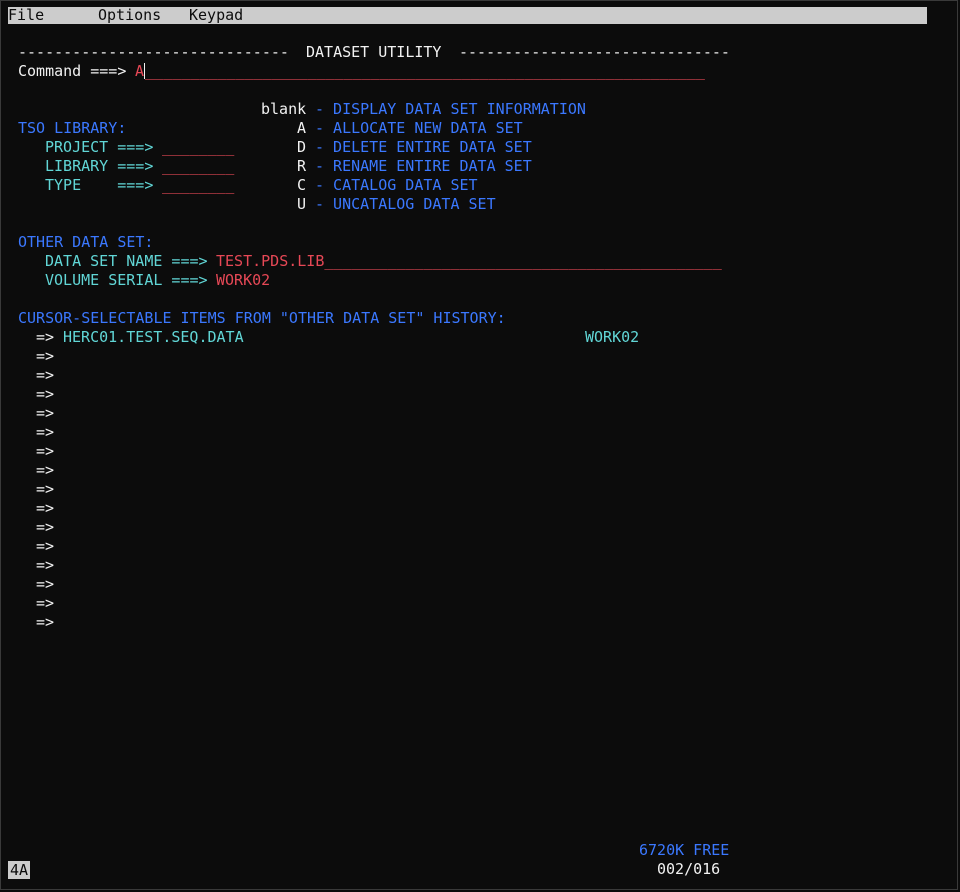 The height and width of the screenshot is (892, 960). I want to click on option-key: C, so click(302, 185).